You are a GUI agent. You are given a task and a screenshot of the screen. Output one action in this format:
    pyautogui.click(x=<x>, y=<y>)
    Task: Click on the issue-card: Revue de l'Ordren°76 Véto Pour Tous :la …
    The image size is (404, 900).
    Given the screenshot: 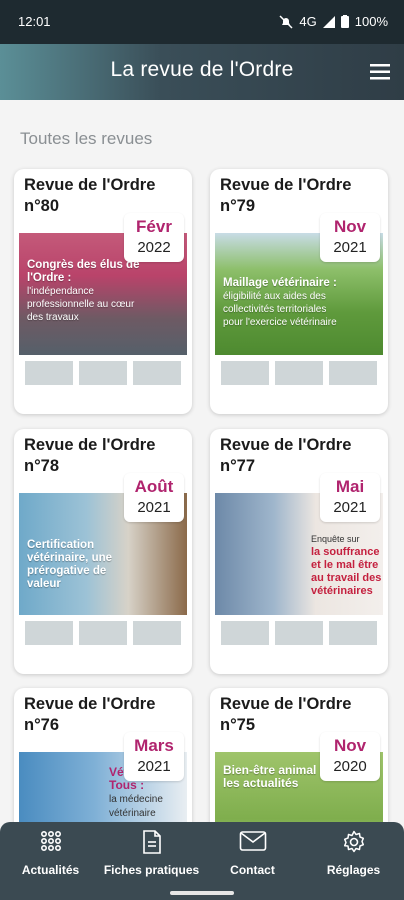 What is the action you would take?
    pyautogui.click(x=103, y=763)
    